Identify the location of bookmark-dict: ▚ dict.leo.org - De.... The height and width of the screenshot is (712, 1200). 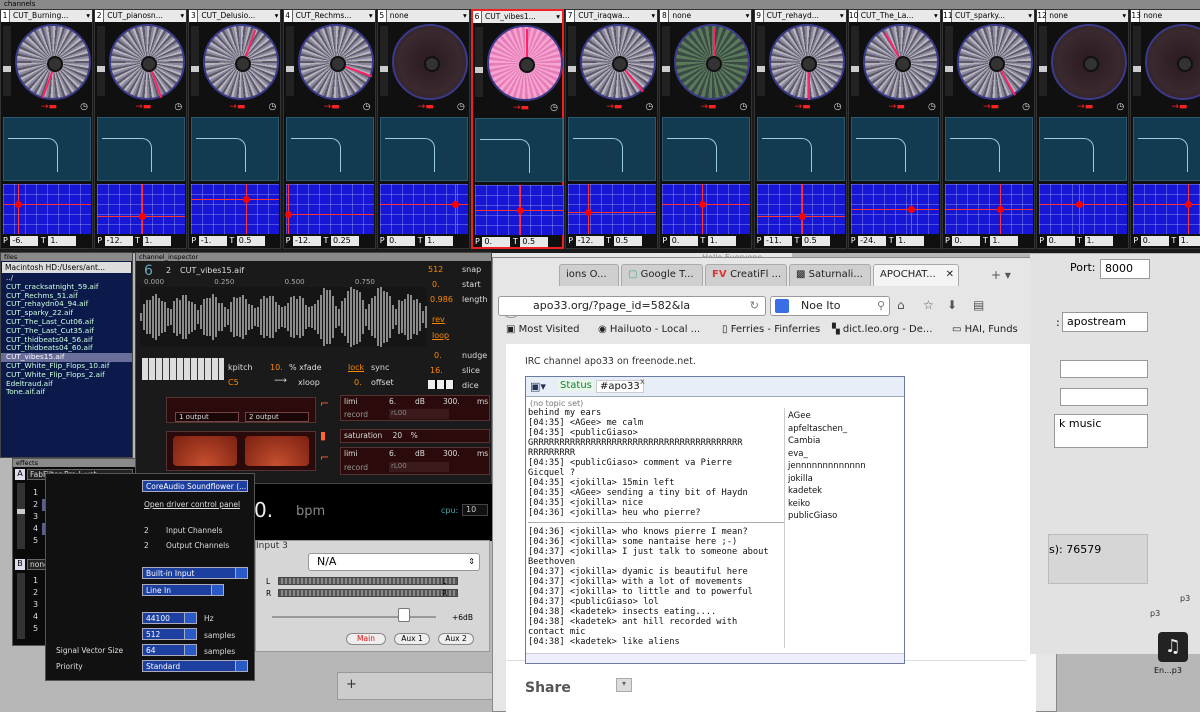
(882, 329).